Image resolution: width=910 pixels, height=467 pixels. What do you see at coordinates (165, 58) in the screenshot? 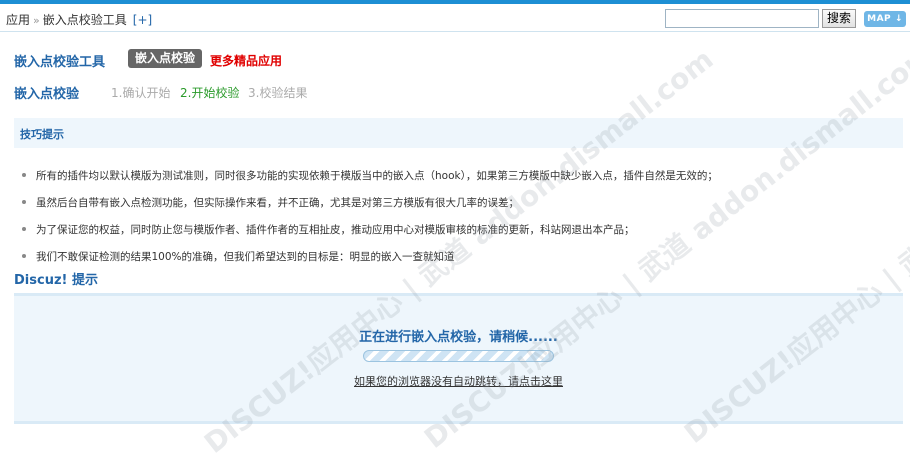
I see `tool-tab-badge: 嵌入点校验` at bounding box center [165, 58].